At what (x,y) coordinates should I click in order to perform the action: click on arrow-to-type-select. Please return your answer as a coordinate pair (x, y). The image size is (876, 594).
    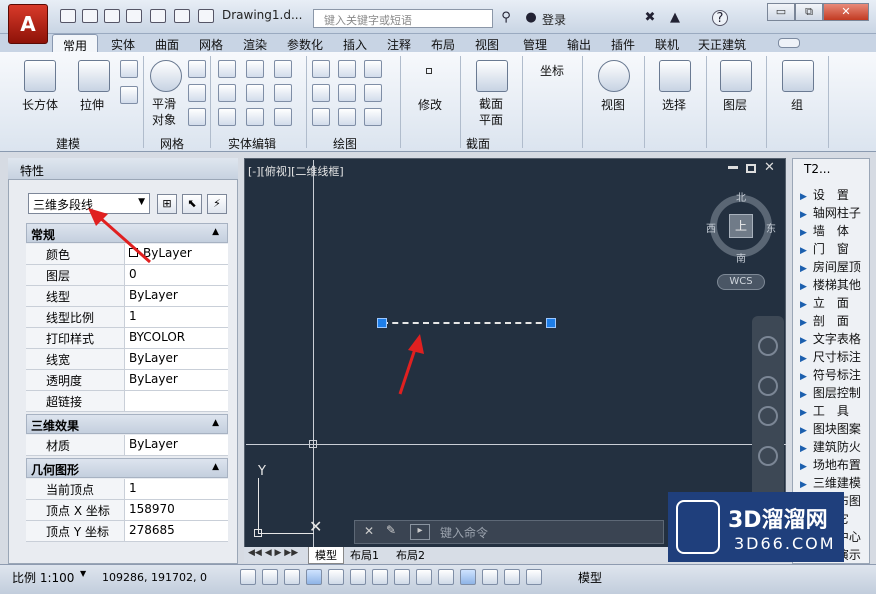
    Looking at the image, I should click on (119, 236).